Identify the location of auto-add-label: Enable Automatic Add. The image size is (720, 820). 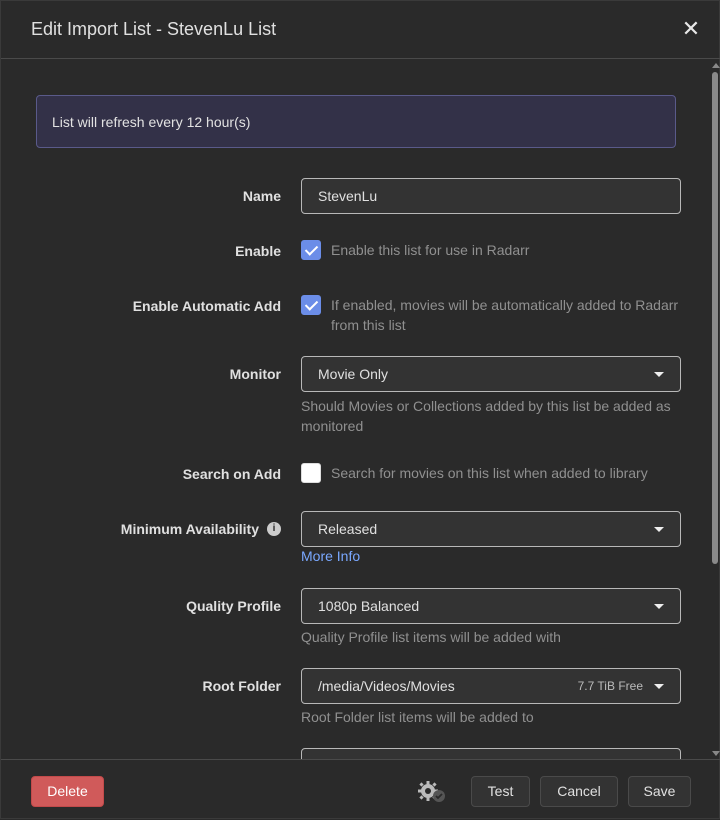
(206, 306).